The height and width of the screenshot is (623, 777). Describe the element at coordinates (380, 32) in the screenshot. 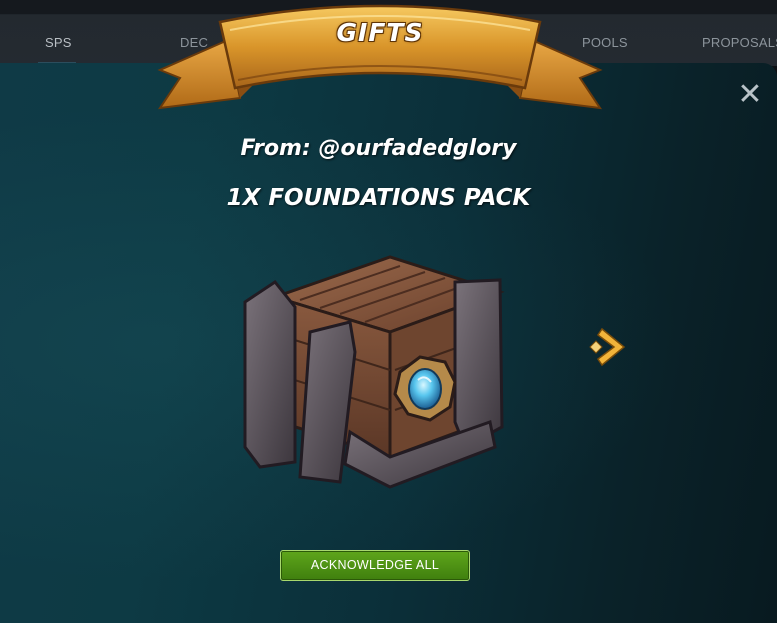

I see `modal-title: GIFTS` at that location.